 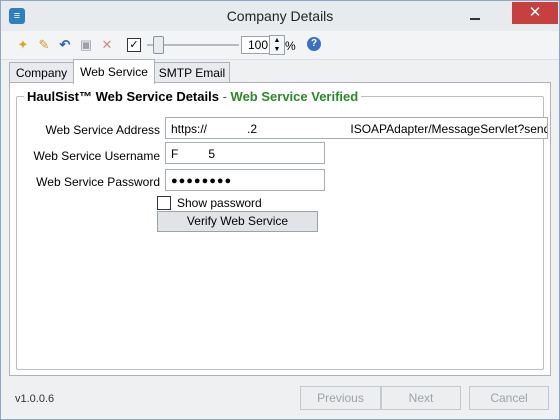 I want to click on previous-button: Previous, so click(x=340, y=398).